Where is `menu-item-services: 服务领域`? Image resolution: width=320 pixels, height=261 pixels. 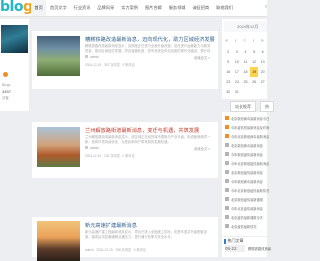 menu-item-services: 服务领域 is located at coordinates (177, 8).